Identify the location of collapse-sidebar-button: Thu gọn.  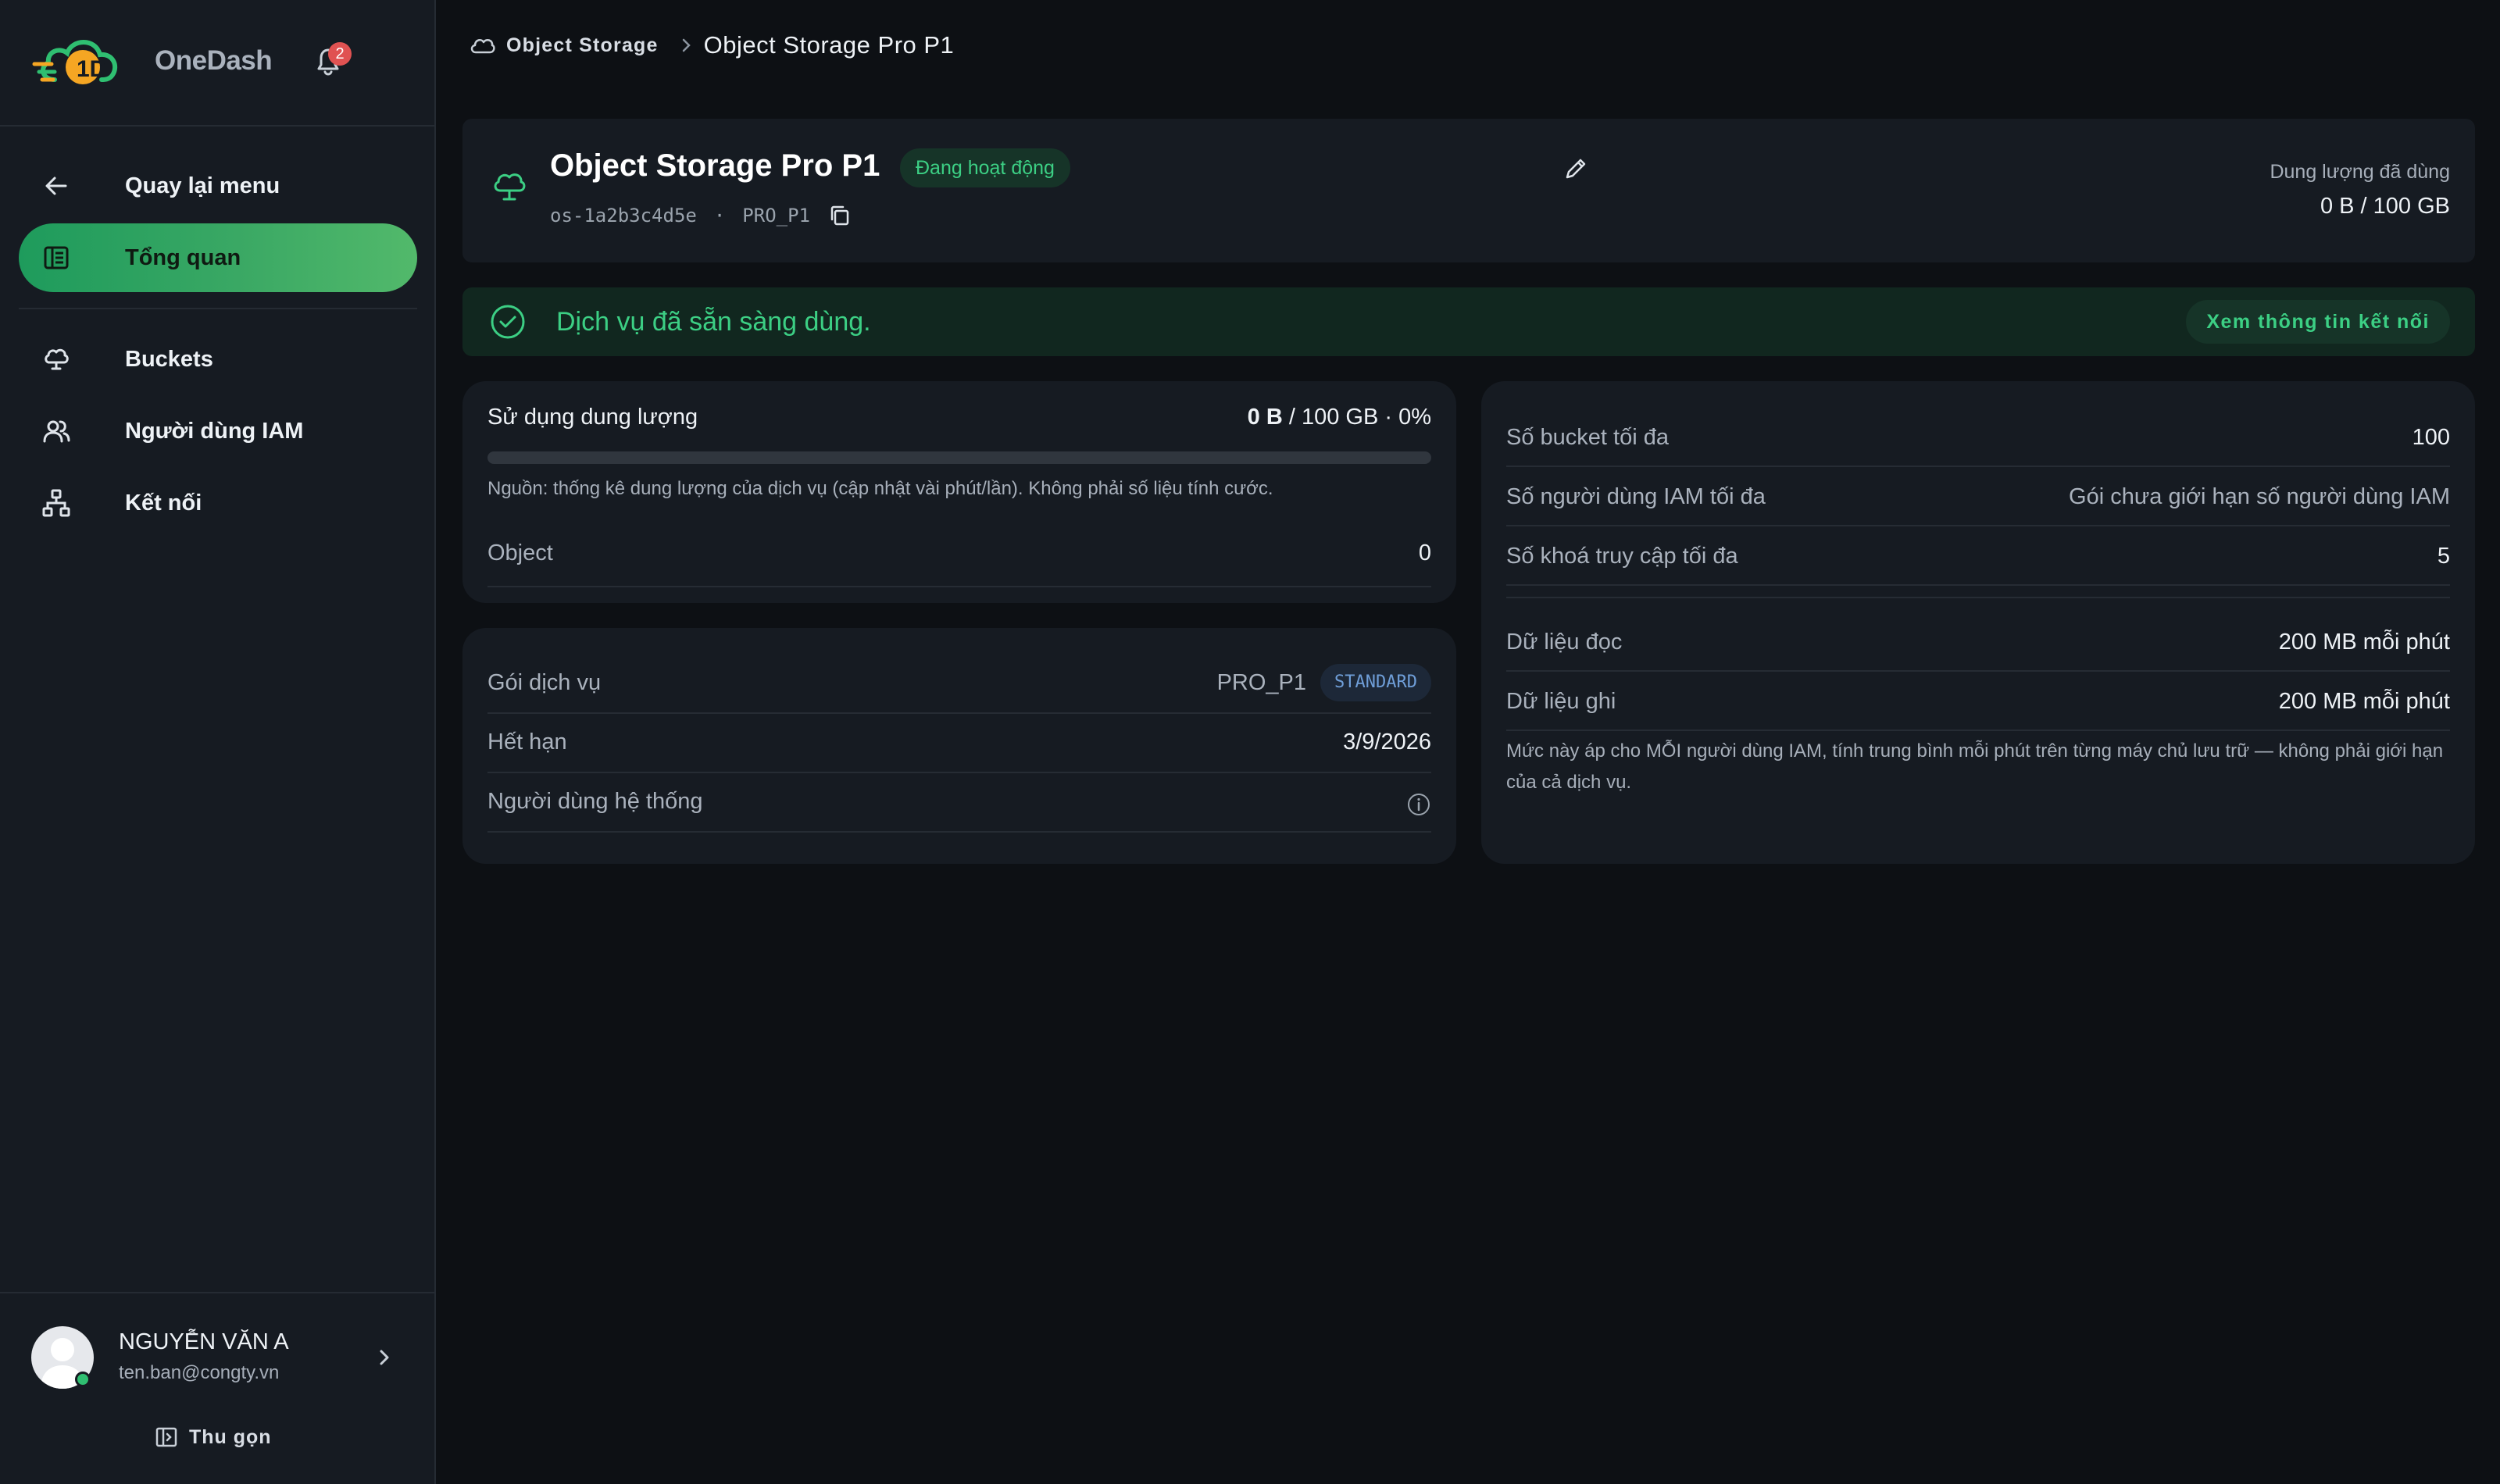
(214, 1437).